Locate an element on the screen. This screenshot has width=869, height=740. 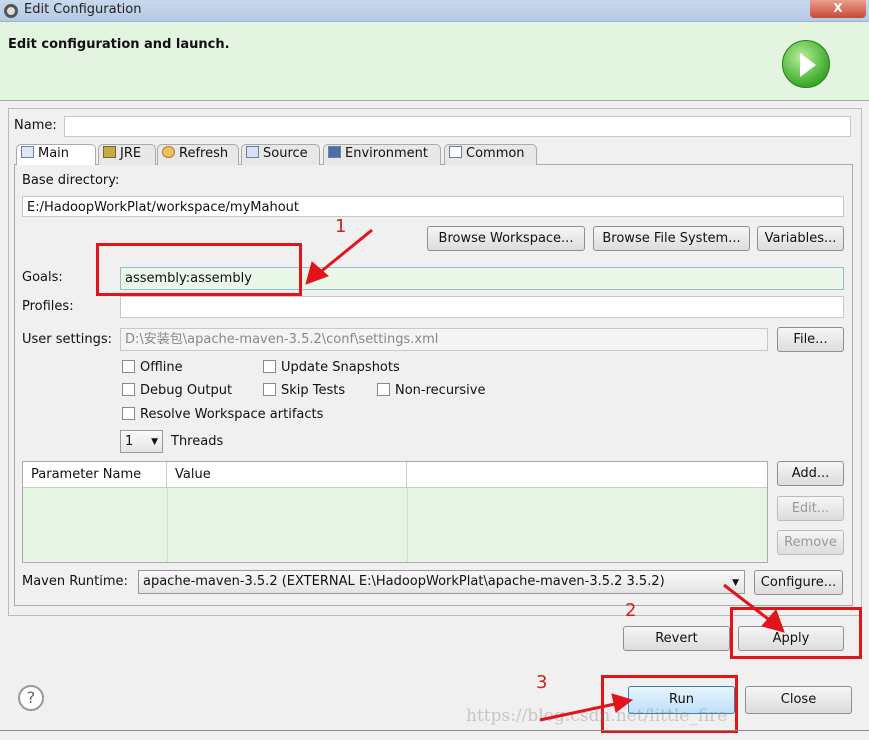
arrow-1-head is located at coordinates (317, 273).